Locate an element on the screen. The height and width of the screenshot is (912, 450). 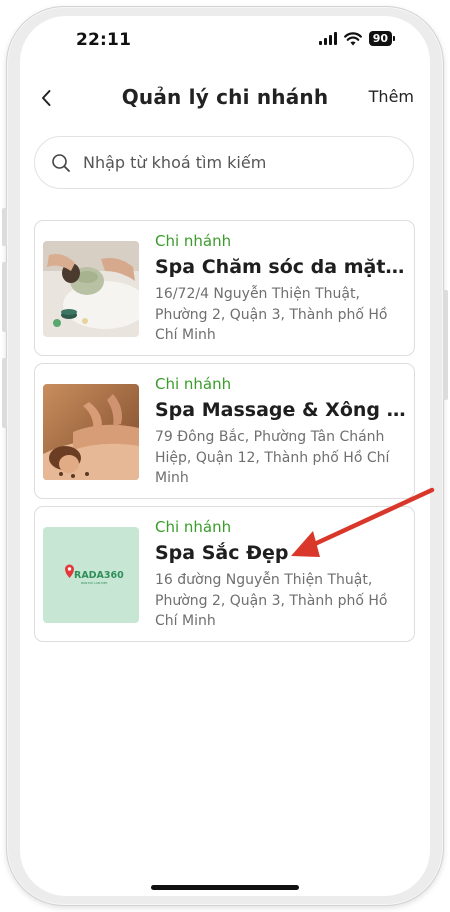
search-bar is located at coordinates (224, 162).